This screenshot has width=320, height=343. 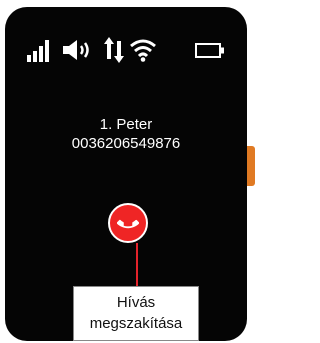 I want to click on hangup-button, so click(x=128, y=223).